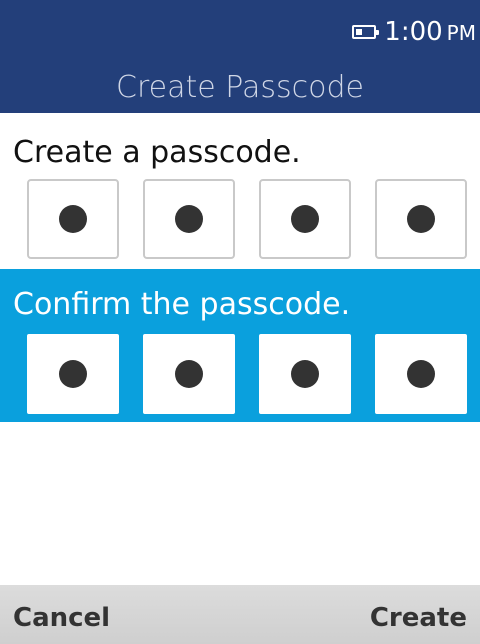 This screenshot has width=480, height=644. I want to click on clock-time: 1:00, so click(413, 31).